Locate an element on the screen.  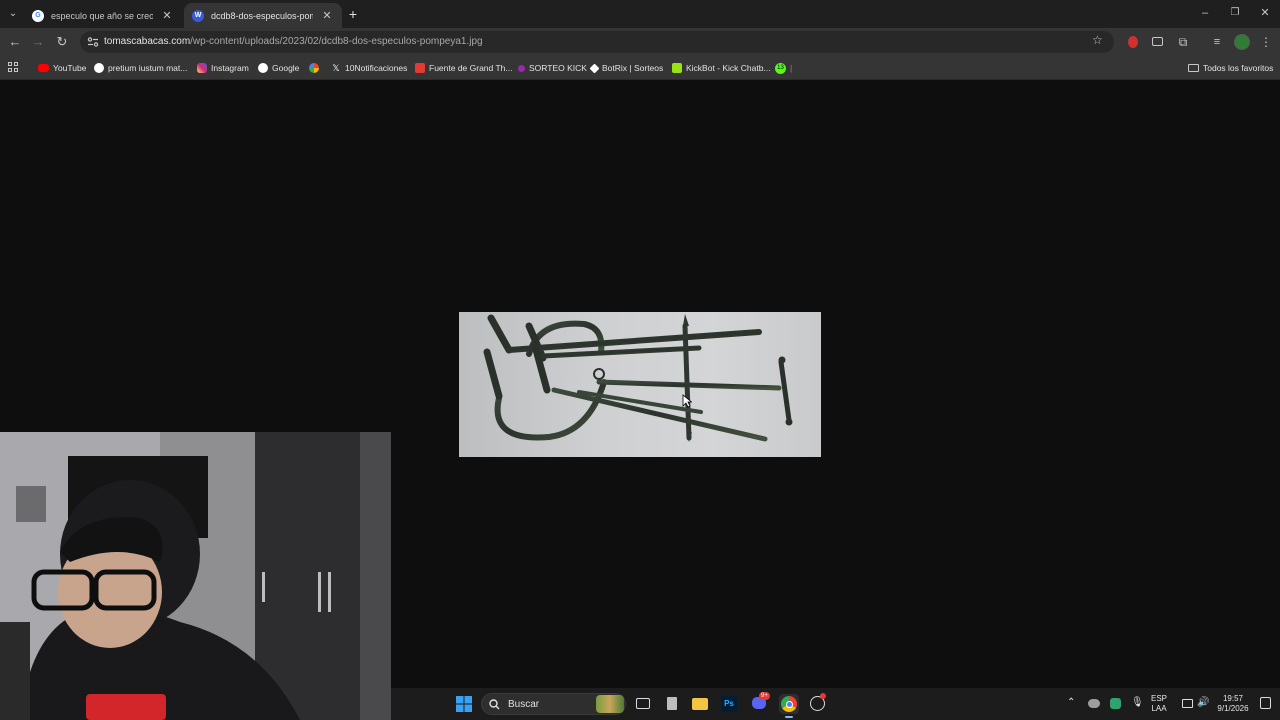
menu-icon: ⋮ is located at coordinates (1266, 42).